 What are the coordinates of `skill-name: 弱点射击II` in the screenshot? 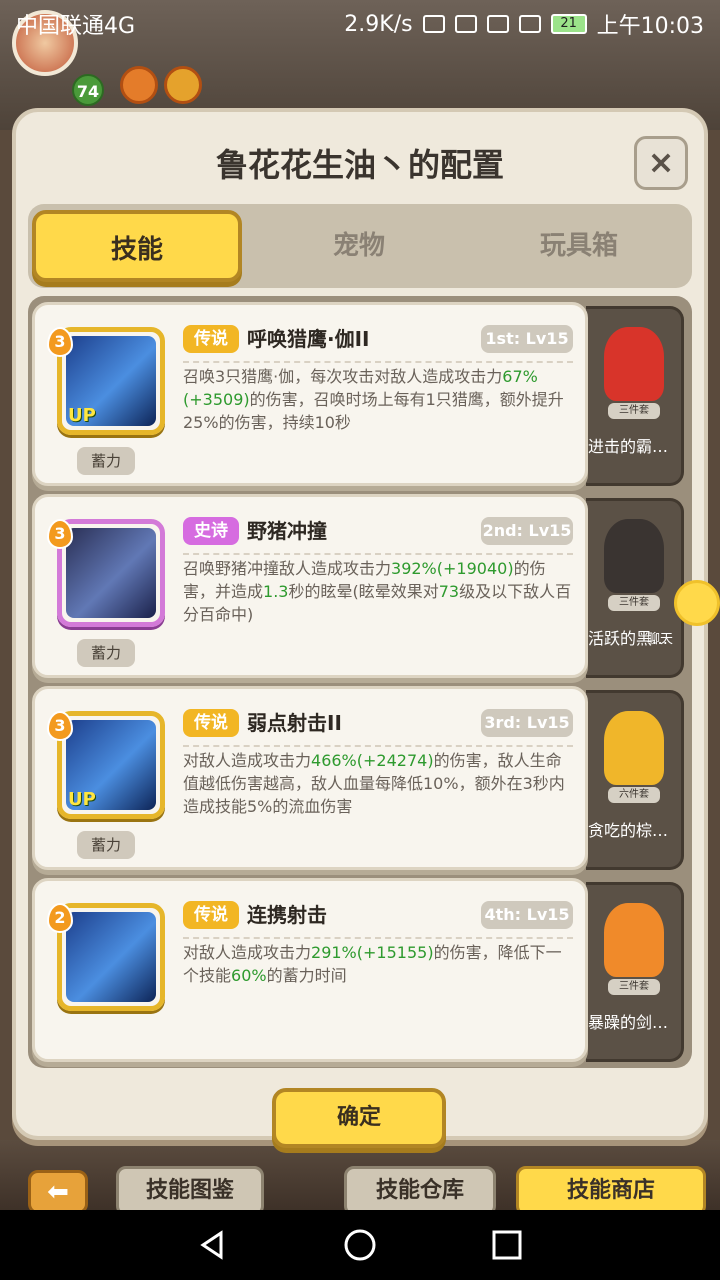 It's located at (294, 723).